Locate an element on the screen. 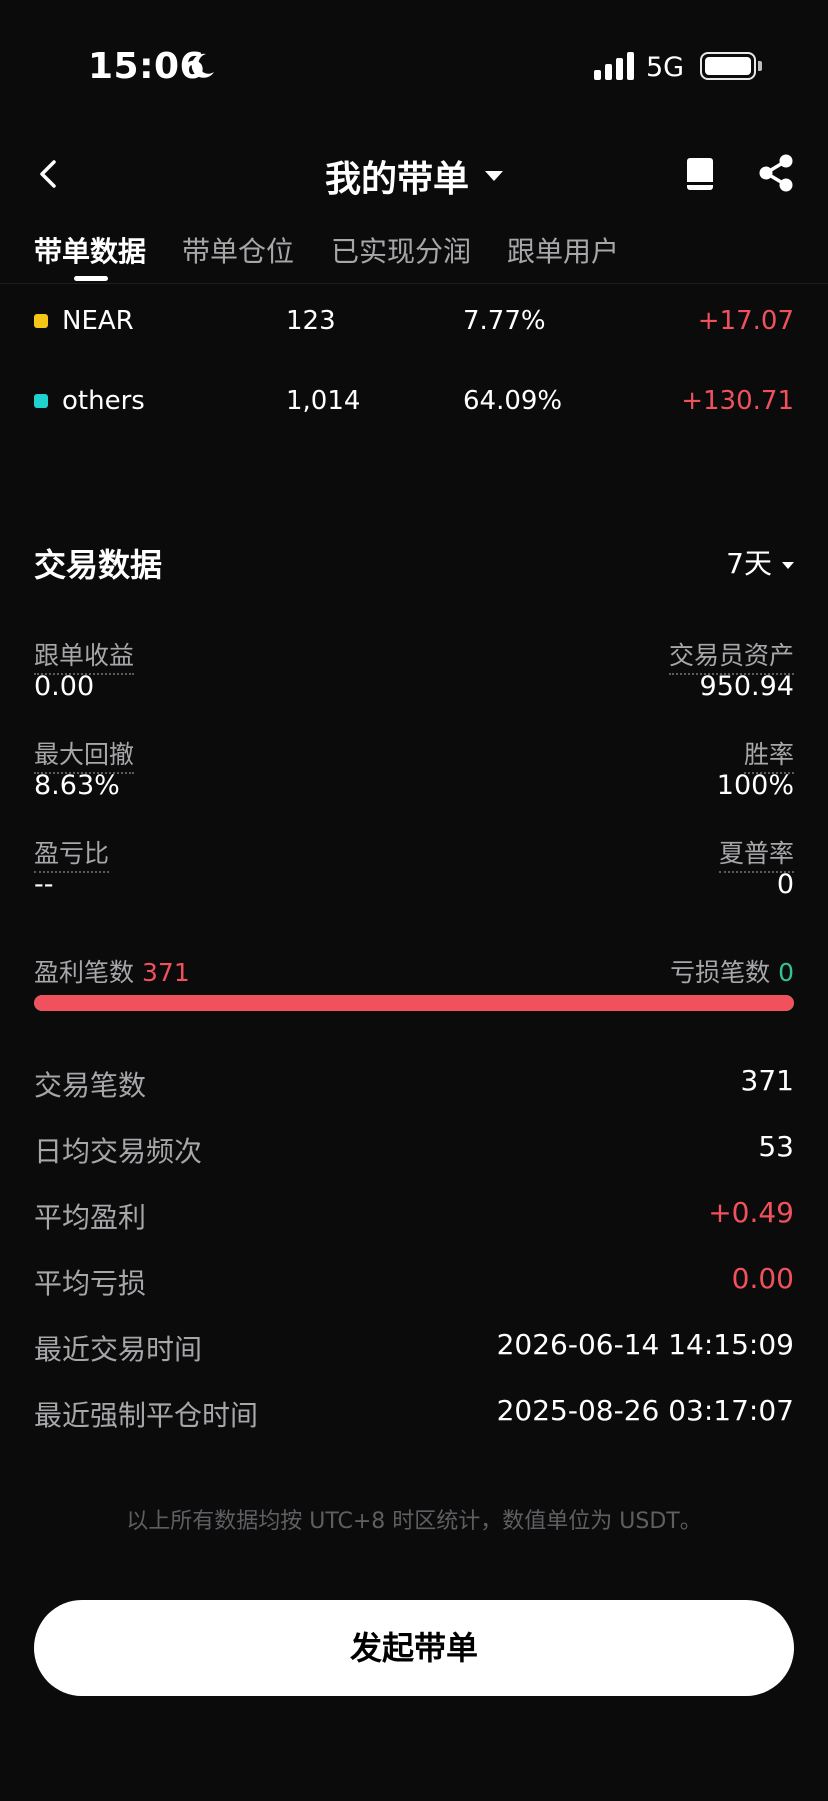  stat-value: 53 is located at coordinates (776, 1146).